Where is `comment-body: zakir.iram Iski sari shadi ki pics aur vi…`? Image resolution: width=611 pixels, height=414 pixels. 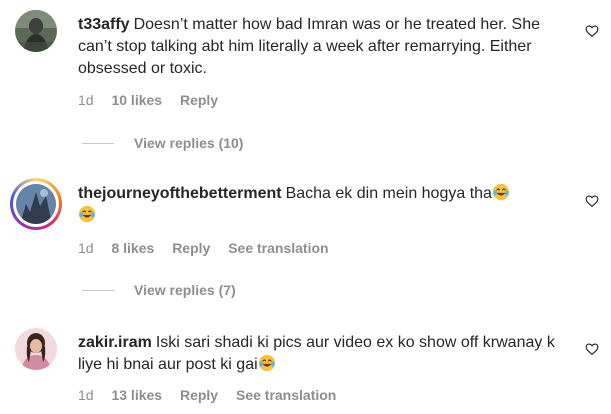 comment-body: zakir.iram Iski sari shadi ki pics aur vi… is located at coordinates (323, 354).